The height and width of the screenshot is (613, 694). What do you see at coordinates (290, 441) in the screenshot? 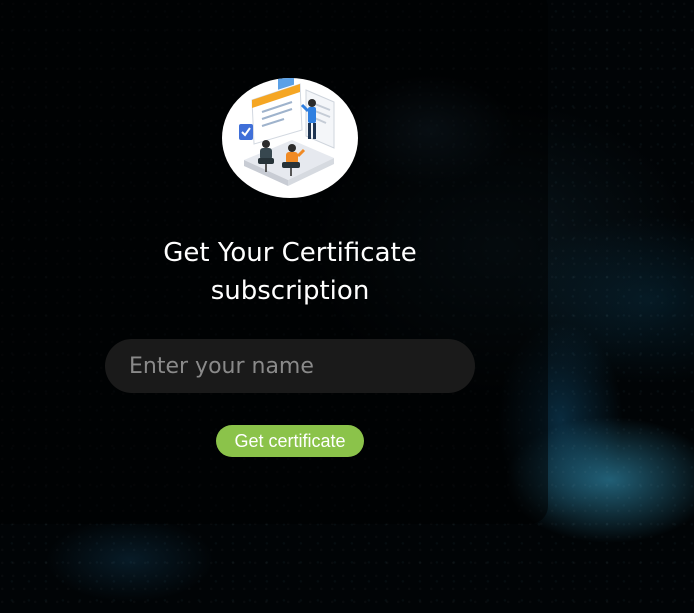
I see `get-certificate-button: Get certificate` at bounding box center [290, 441].